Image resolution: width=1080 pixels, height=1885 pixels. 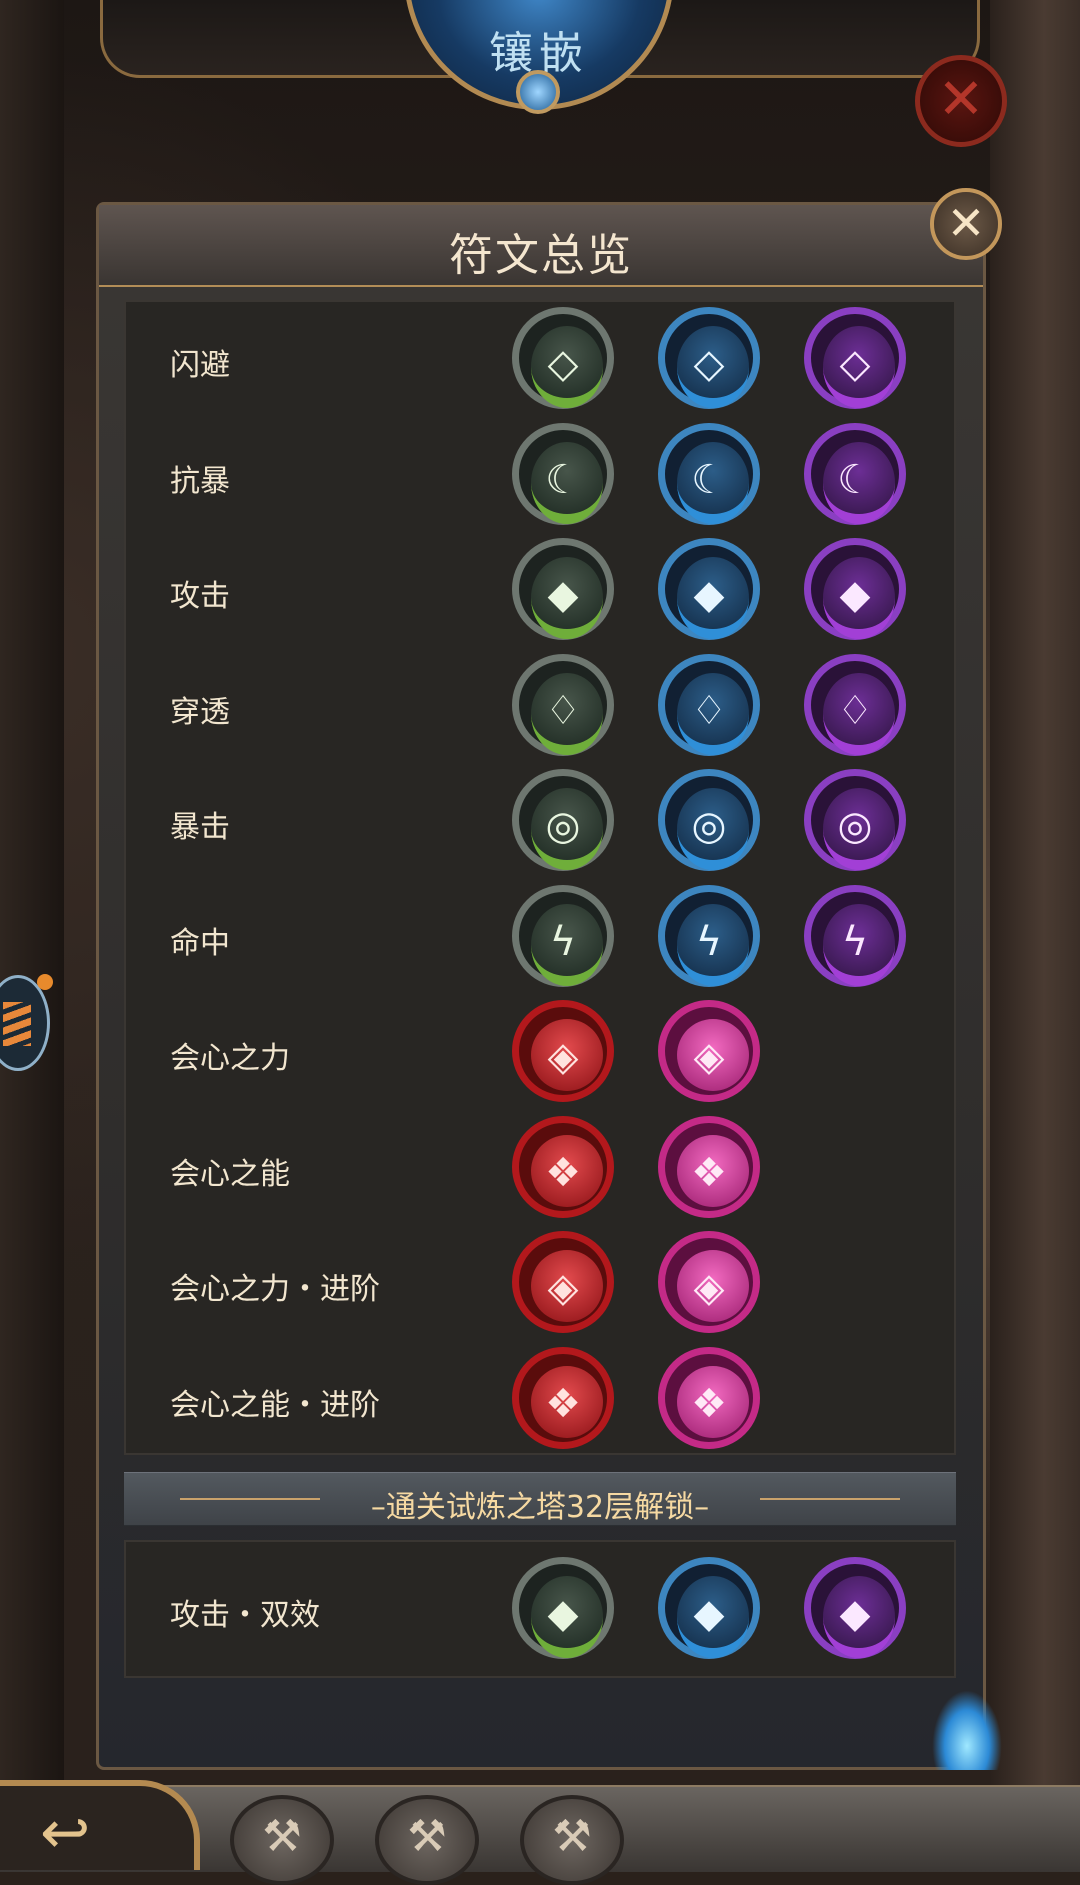 What do you see at coordinates (230, 1174) in the screenshot?
I see `rune-row-label: 会心之能` at bounding box center [230, 1174].